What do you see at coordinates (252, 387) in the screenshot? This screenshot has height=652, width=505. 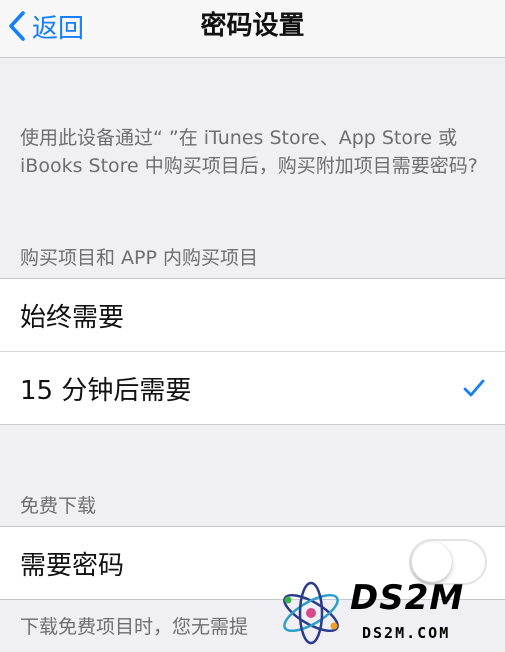 I see `option-require-after-15-min: 15 分钟后需要` at bounding box center [252, 387].